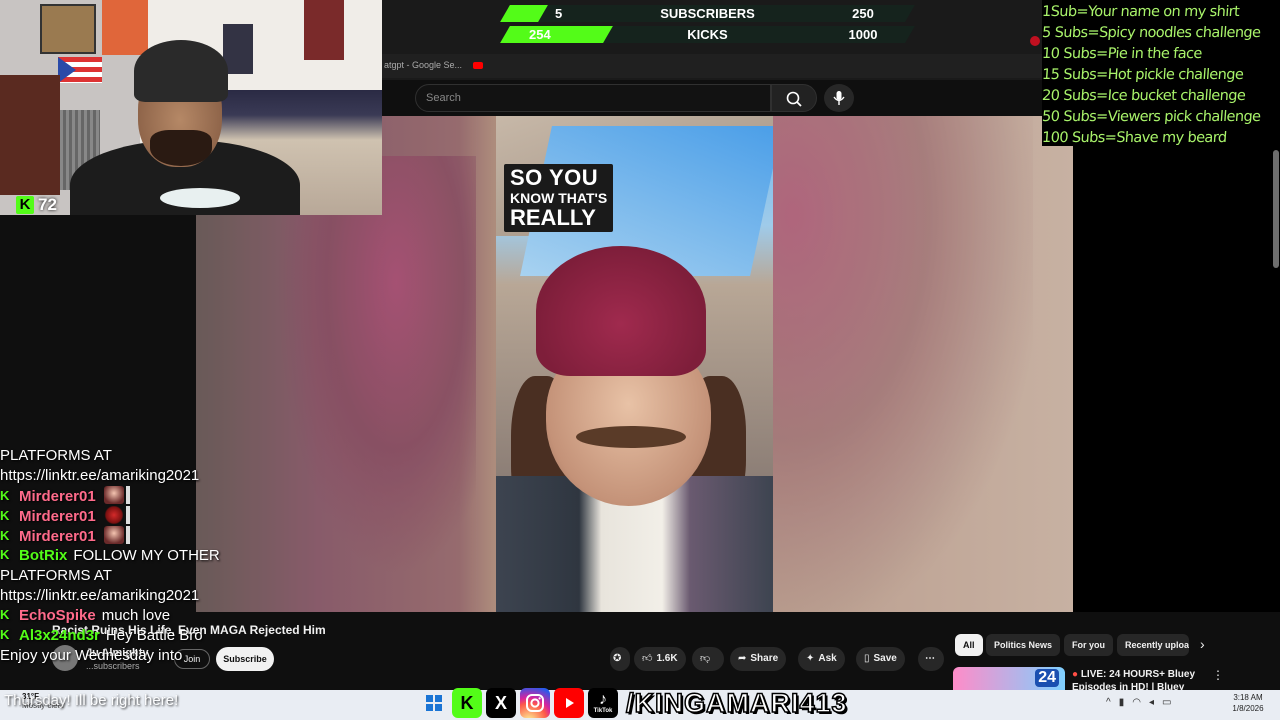  What do you see at coordinates (1140, 12) in the screenshot?
I see `sub-goal-1: 1Sub=Your name on my shirt` at bounding box center [1140, 12].